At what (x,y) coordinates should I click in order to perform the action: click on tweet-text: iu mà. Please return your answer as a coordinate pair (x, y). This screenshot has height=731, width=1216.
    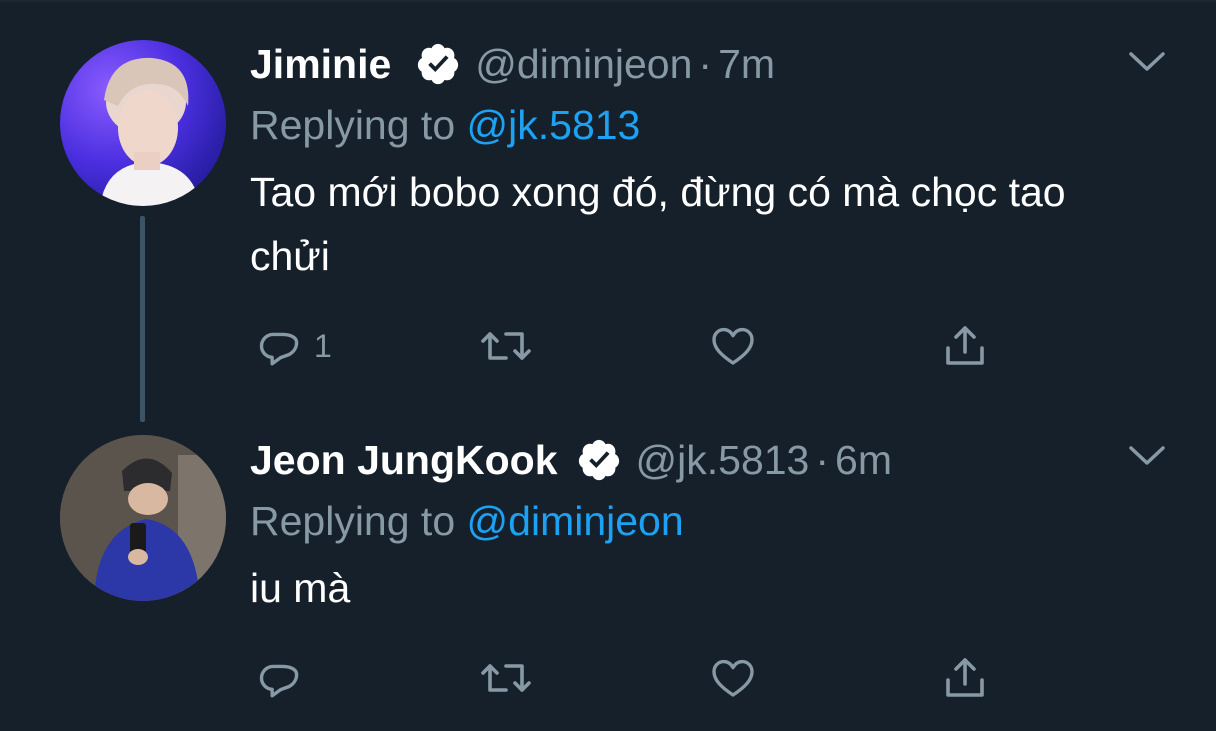
    Looking at the image, I should click on (300, 588).